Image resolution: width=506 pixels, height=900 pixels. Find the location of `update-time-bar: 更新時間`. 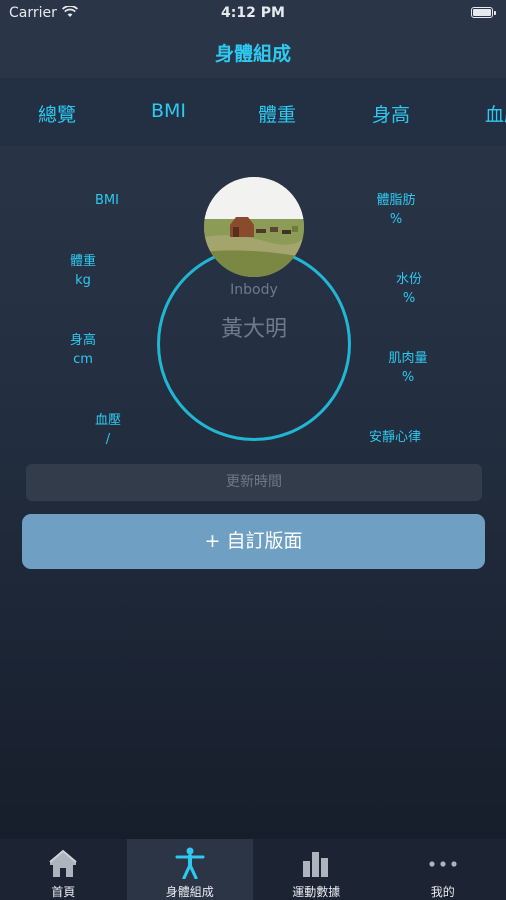

update-time-bar: 更新時間 is located at coordinates (254, 482).